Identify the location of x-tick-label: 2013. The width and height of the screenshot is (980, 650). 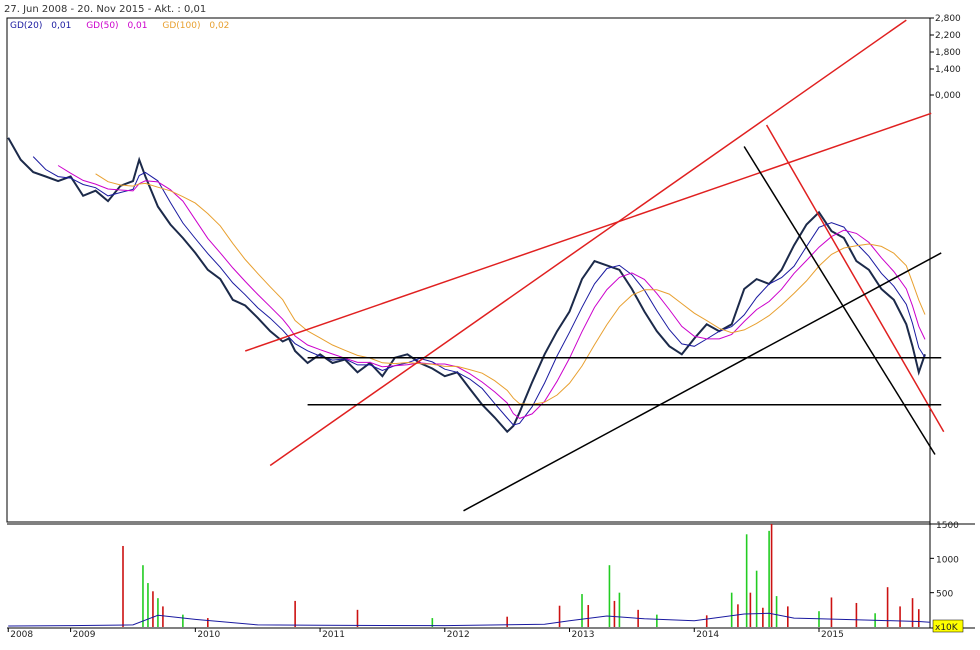
(583, 635).